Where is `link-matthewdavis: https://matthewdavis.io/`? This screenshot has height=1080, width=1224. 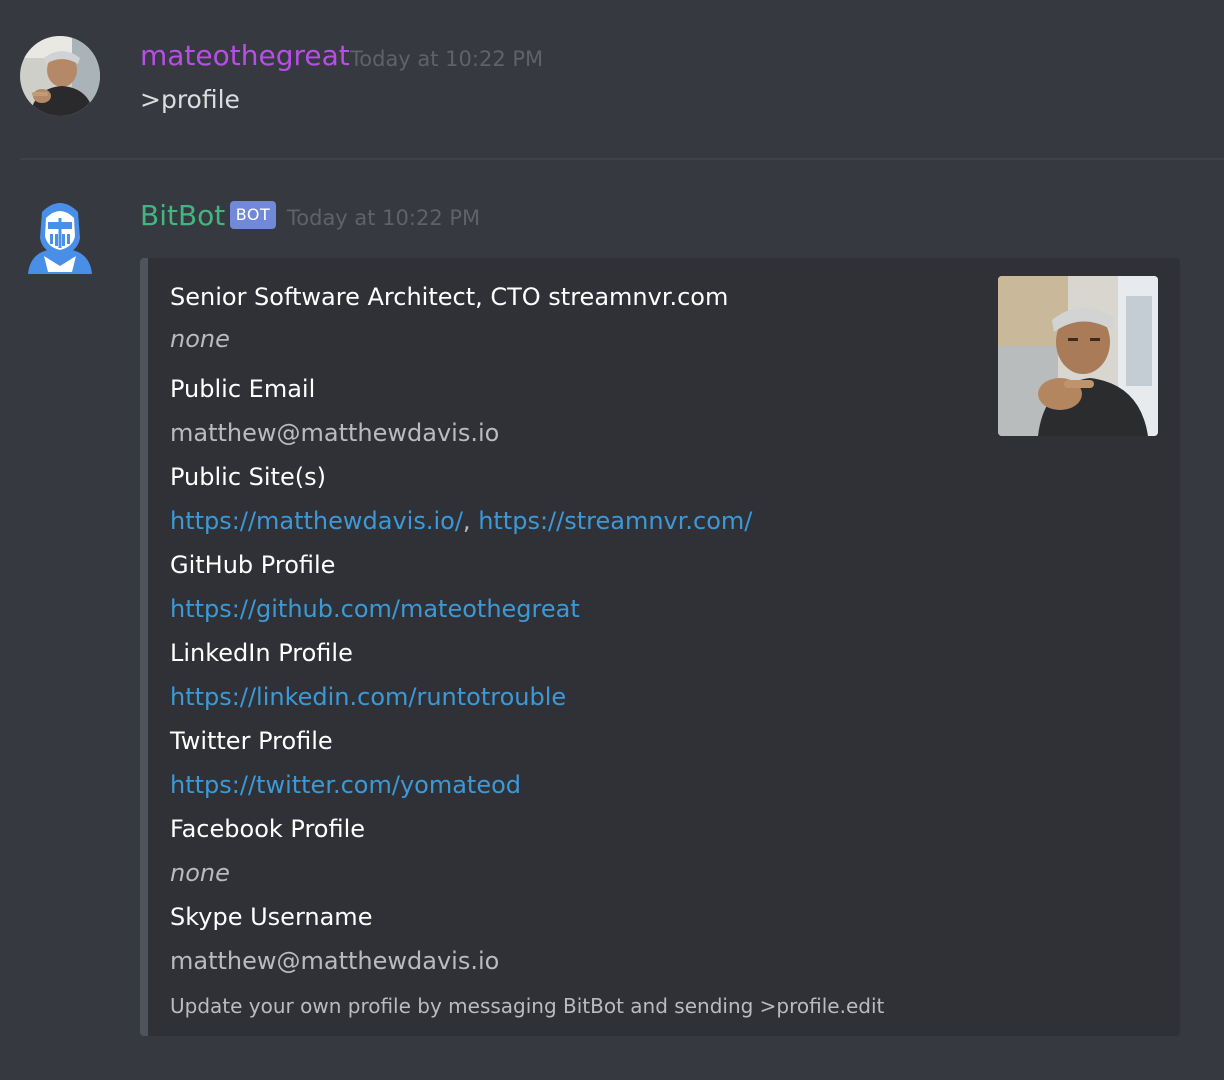
link-matthewdavis: https://matthewdavis.io/ is located at coordinates (316, 521).